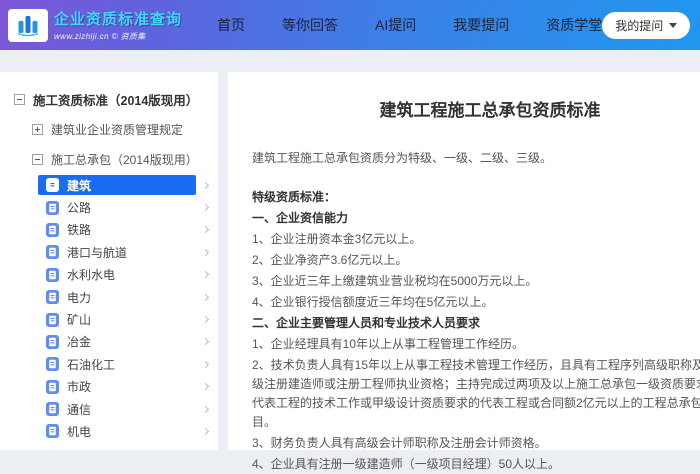 The height and width of the screenshot is (474, 700). What do you see at coordinates (639, 25) in the screenshot?
I see `my-questions-label: 我的提问` at bounding box center [639, 25].